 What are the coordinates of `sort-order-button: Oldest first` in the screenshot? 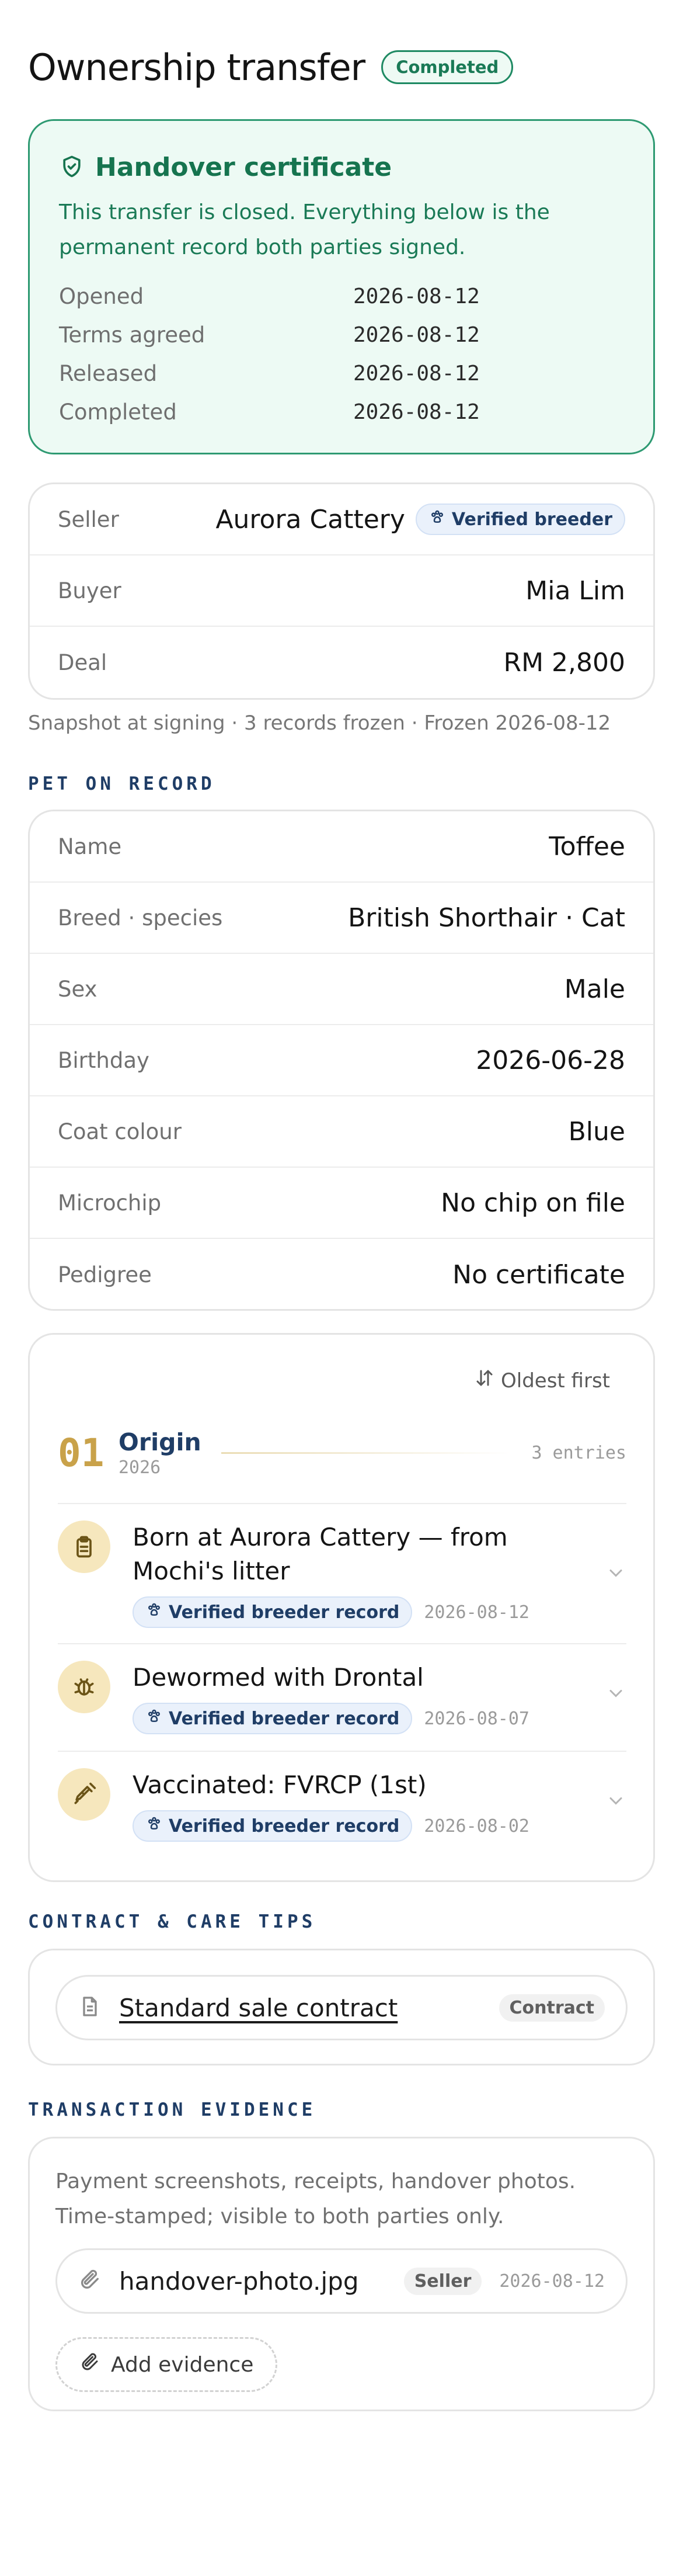 It's located at (542, 1380).